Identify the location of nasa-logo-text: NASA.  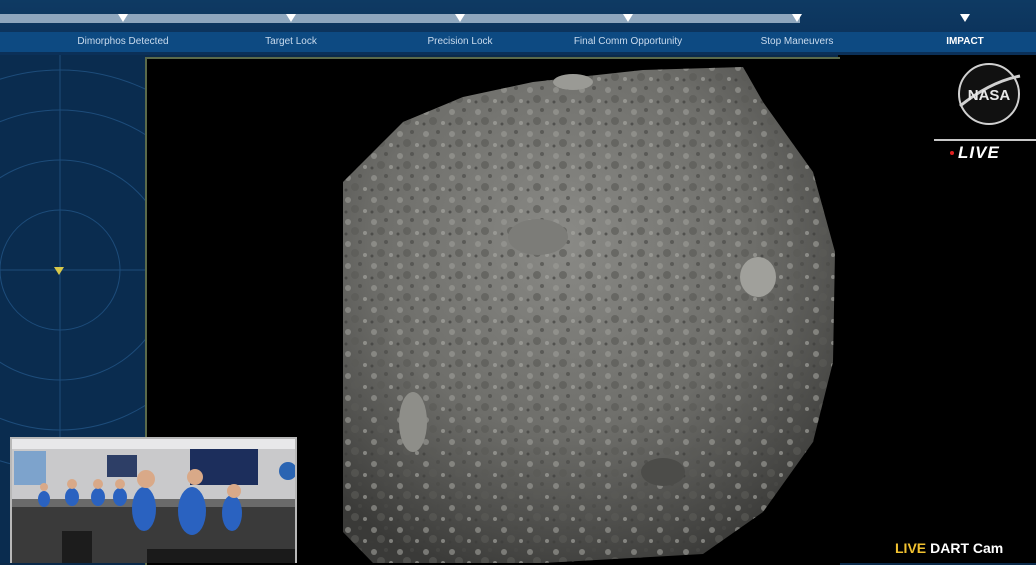
(989, 95).